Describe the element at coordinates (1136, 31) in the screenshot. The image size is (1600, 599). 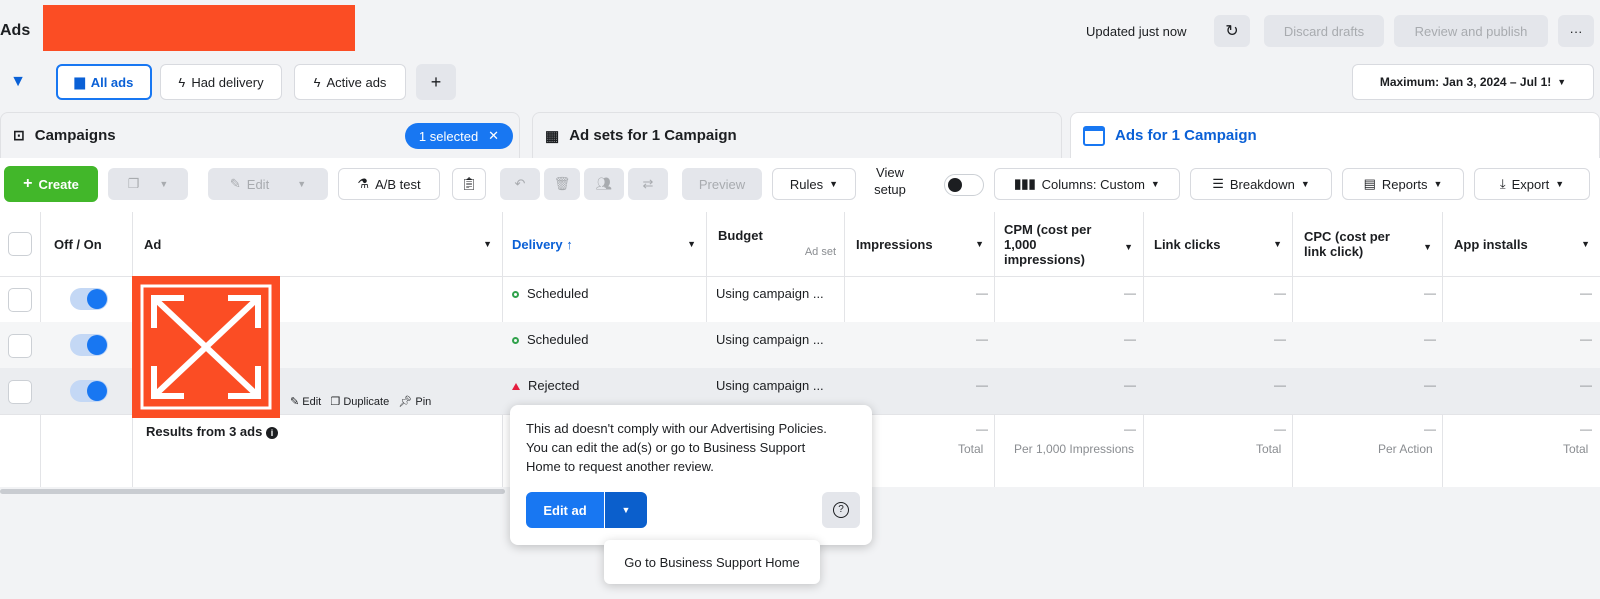
I see `updated-status: Updated just now` at that location.